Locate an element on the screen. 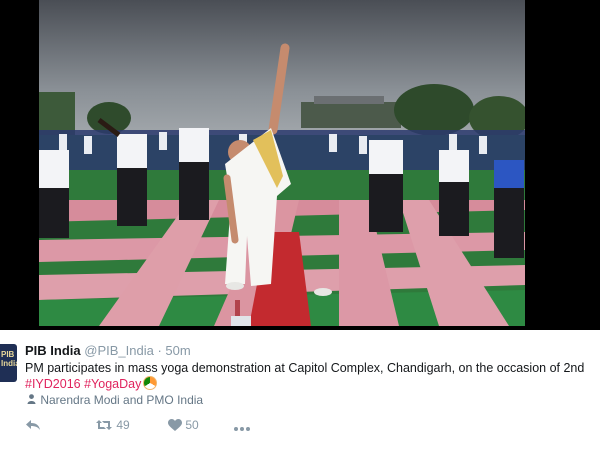  retweet-button: 49 is located at coordinates (112, 425).